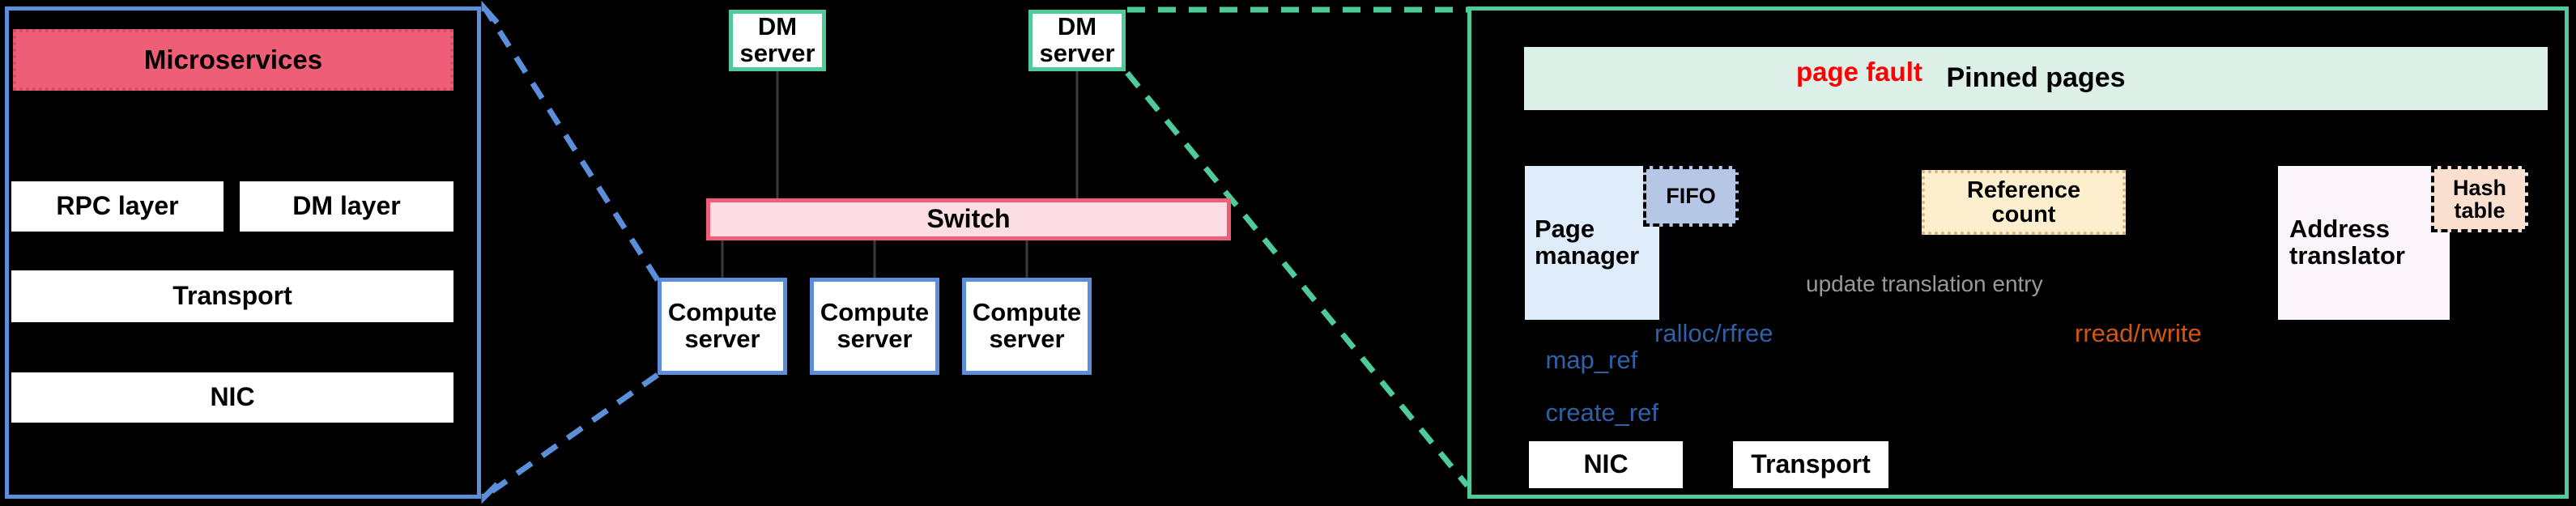 The image size is (2576, 506). What do you see at coordinates (2479, 187) in the screenshot?
I see `hash-table-line1: Hash` at bounding box center [2479, 187].